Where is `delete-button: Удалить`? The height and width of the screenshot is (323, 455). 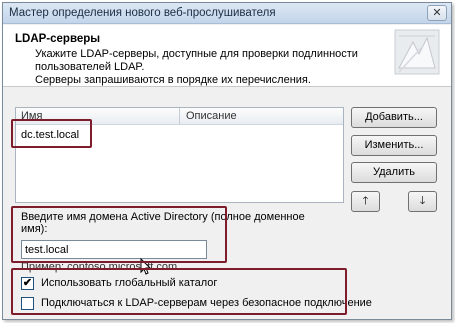
delete-button: Удалить is located at coordinates (394, 172).